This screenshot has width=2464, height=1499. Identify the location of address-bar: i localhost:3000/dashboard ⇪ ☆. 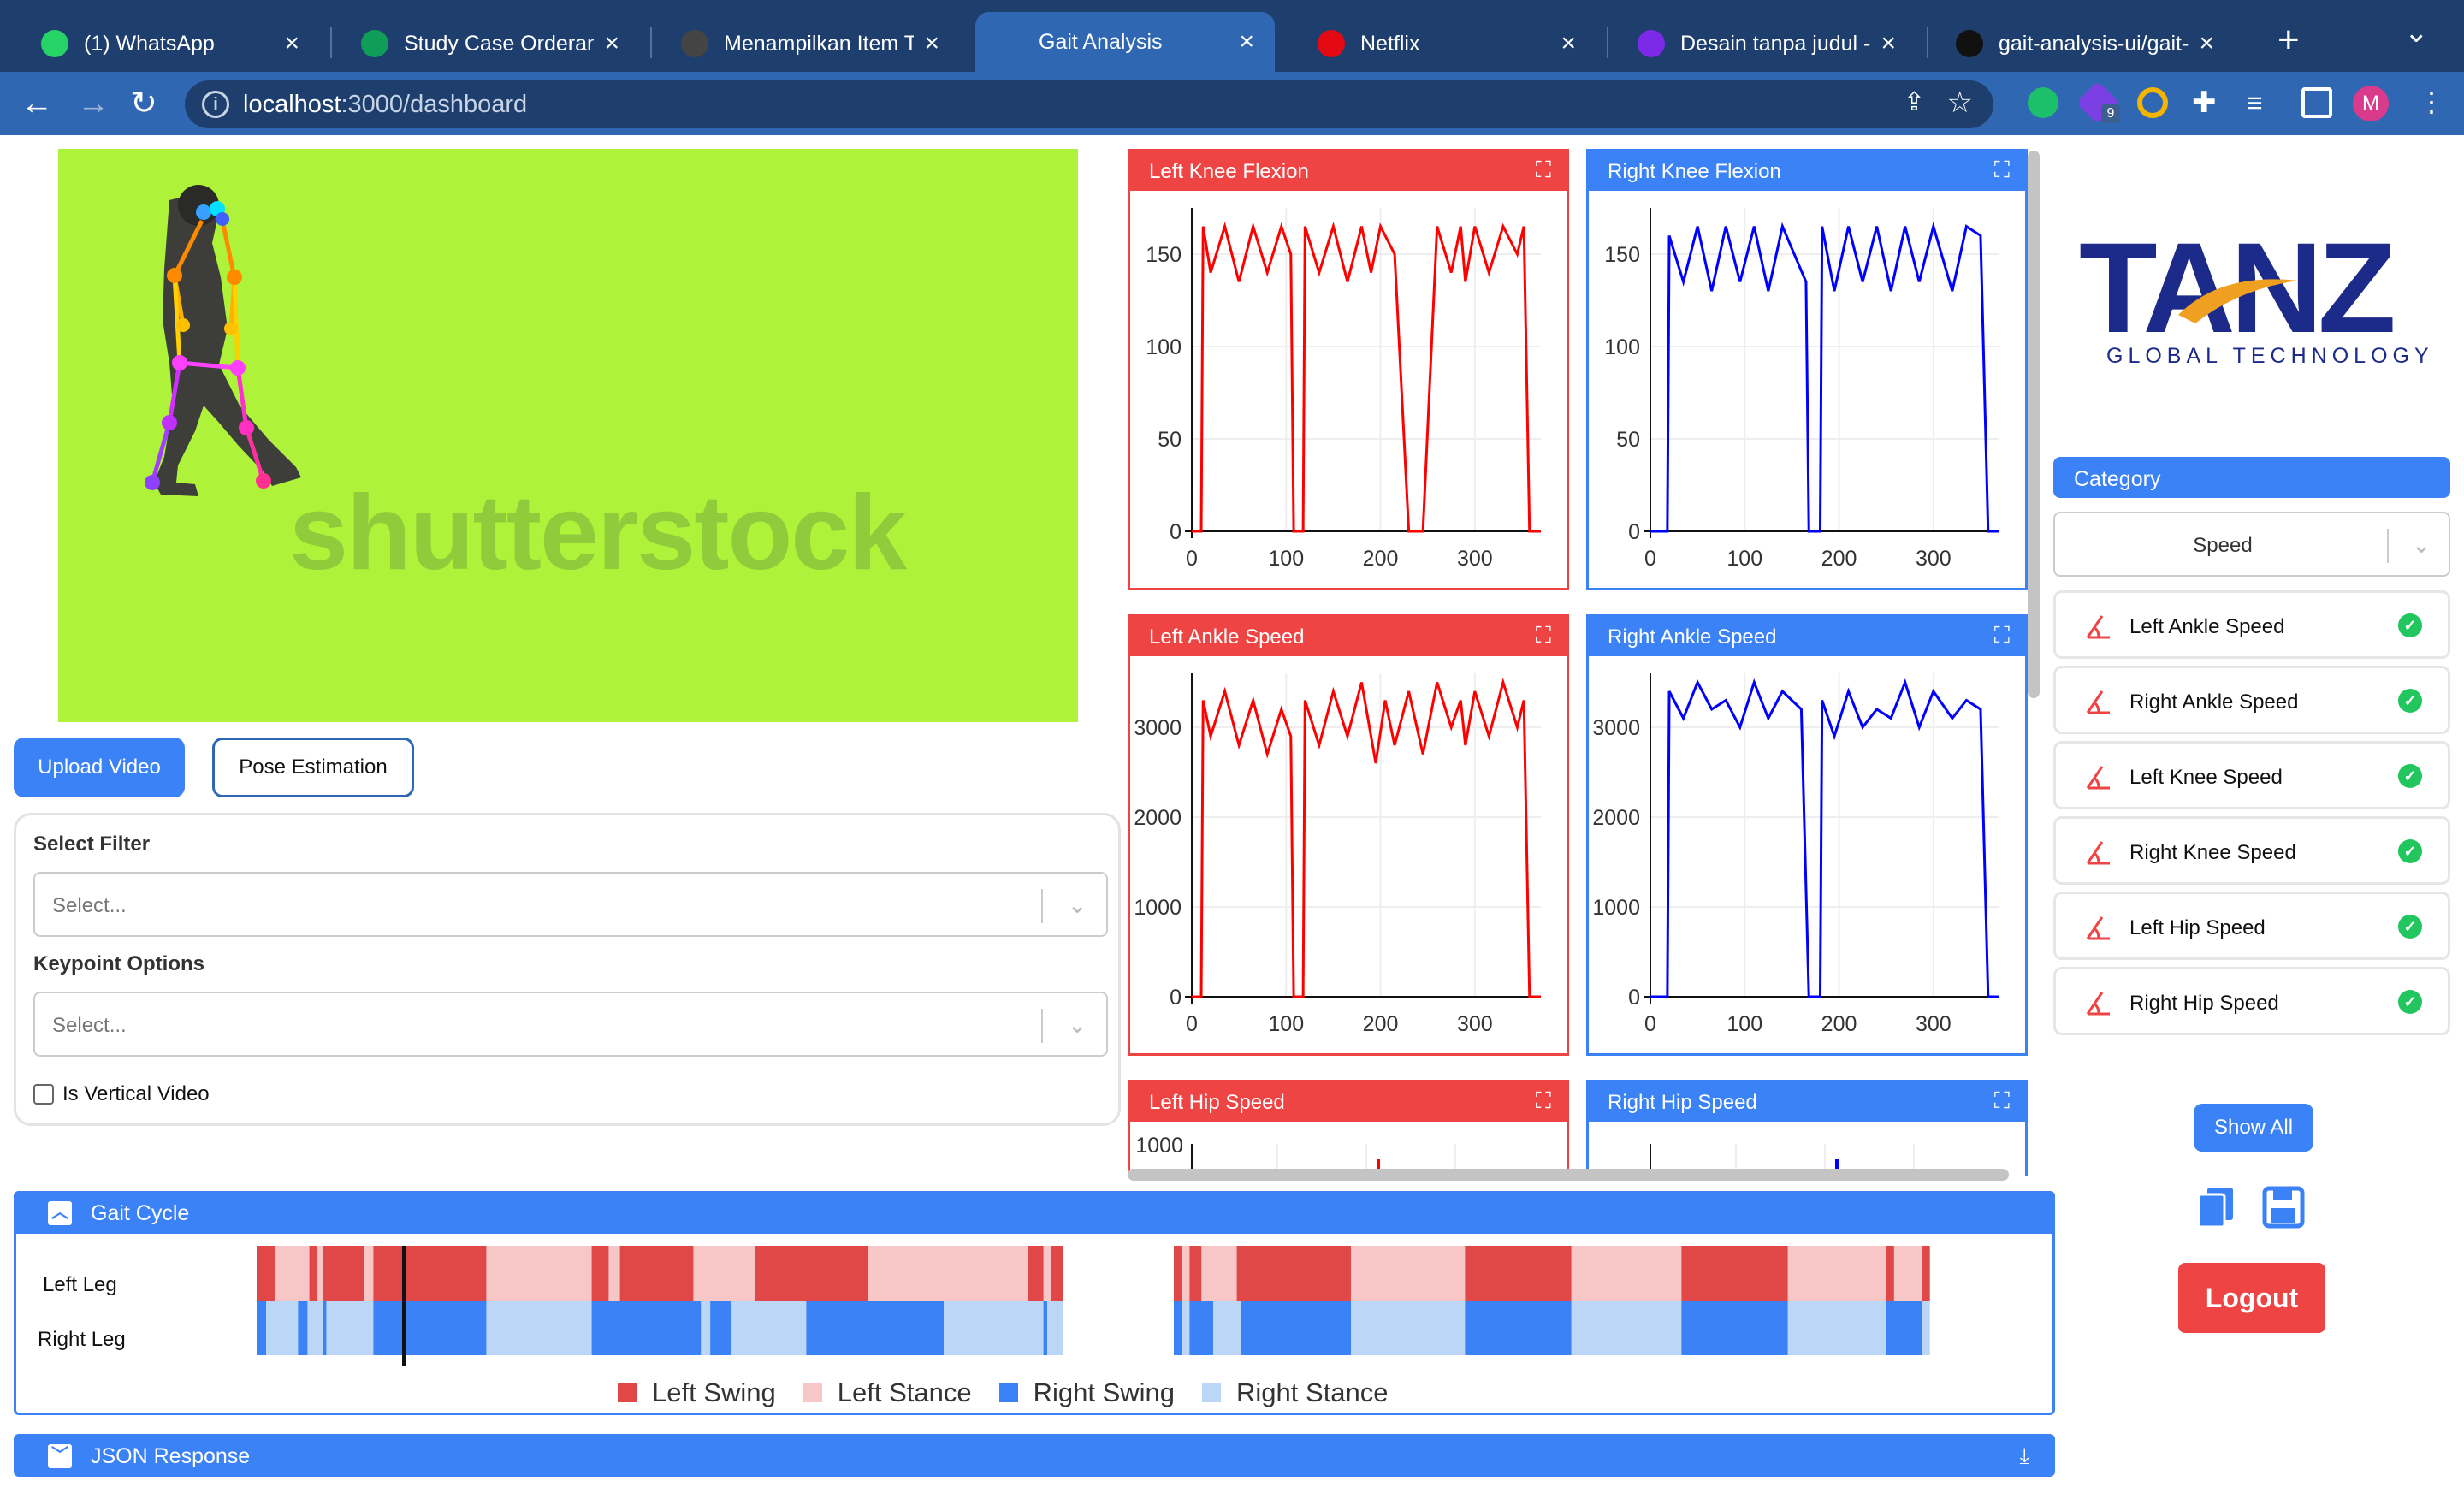
(1089, 104).